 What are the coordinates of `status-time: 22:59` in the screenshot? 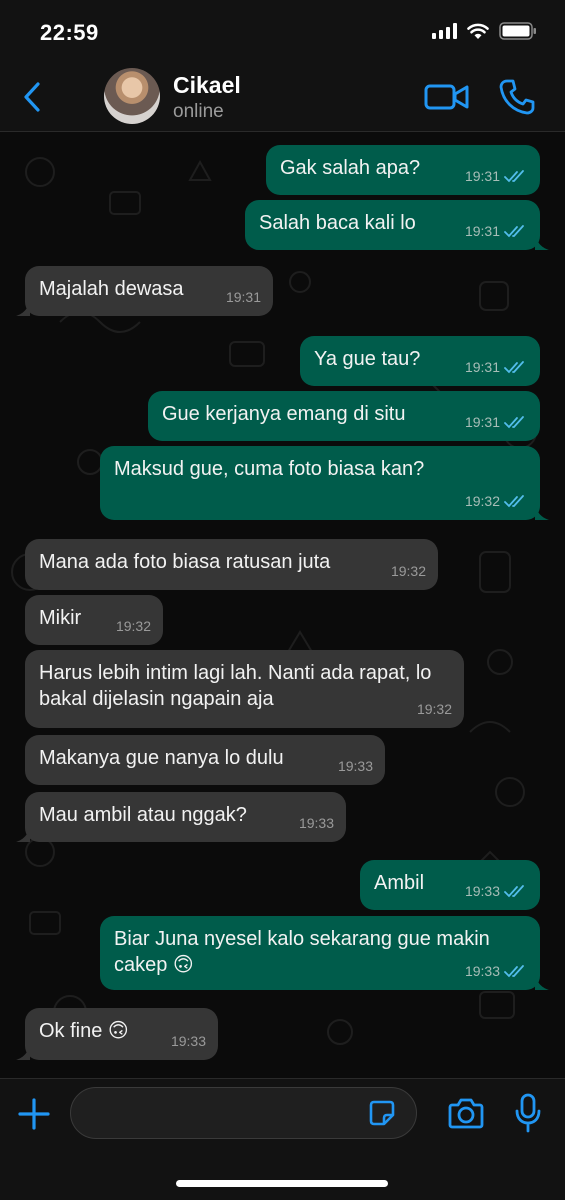 It's located at (69, 32).